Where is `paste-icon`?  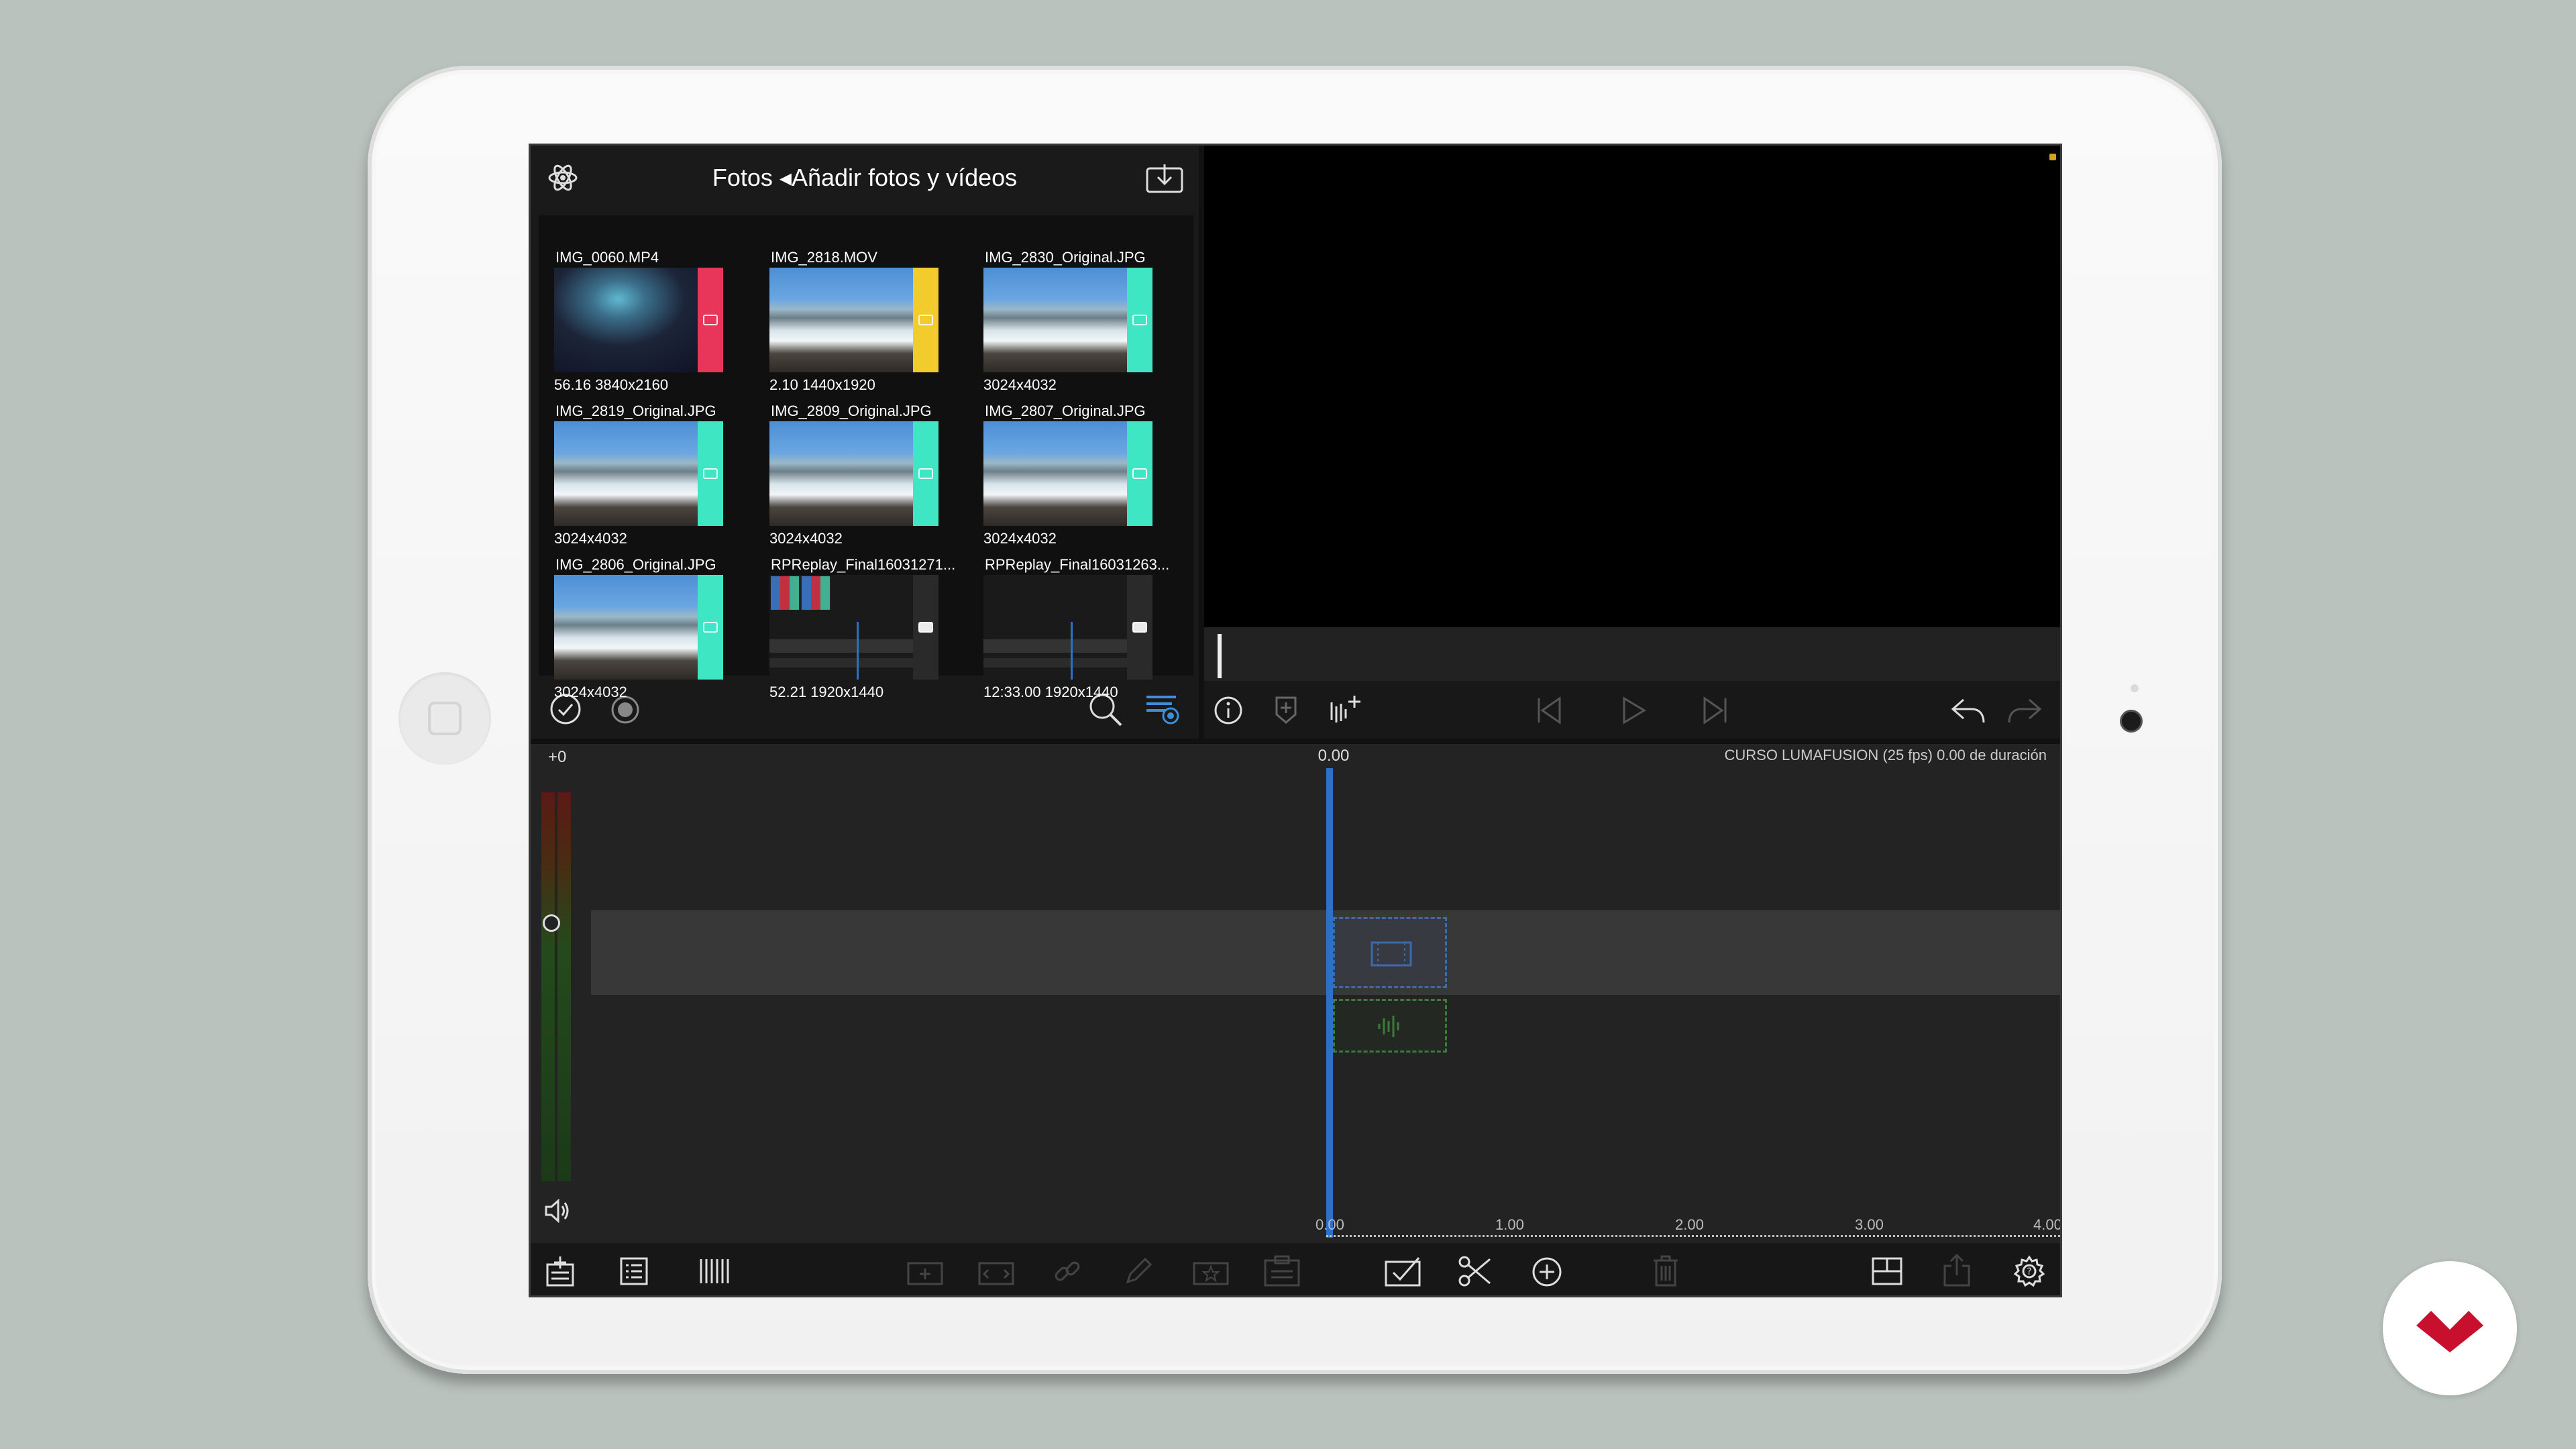 paste-icon is located at coordinates (1282, 1271).